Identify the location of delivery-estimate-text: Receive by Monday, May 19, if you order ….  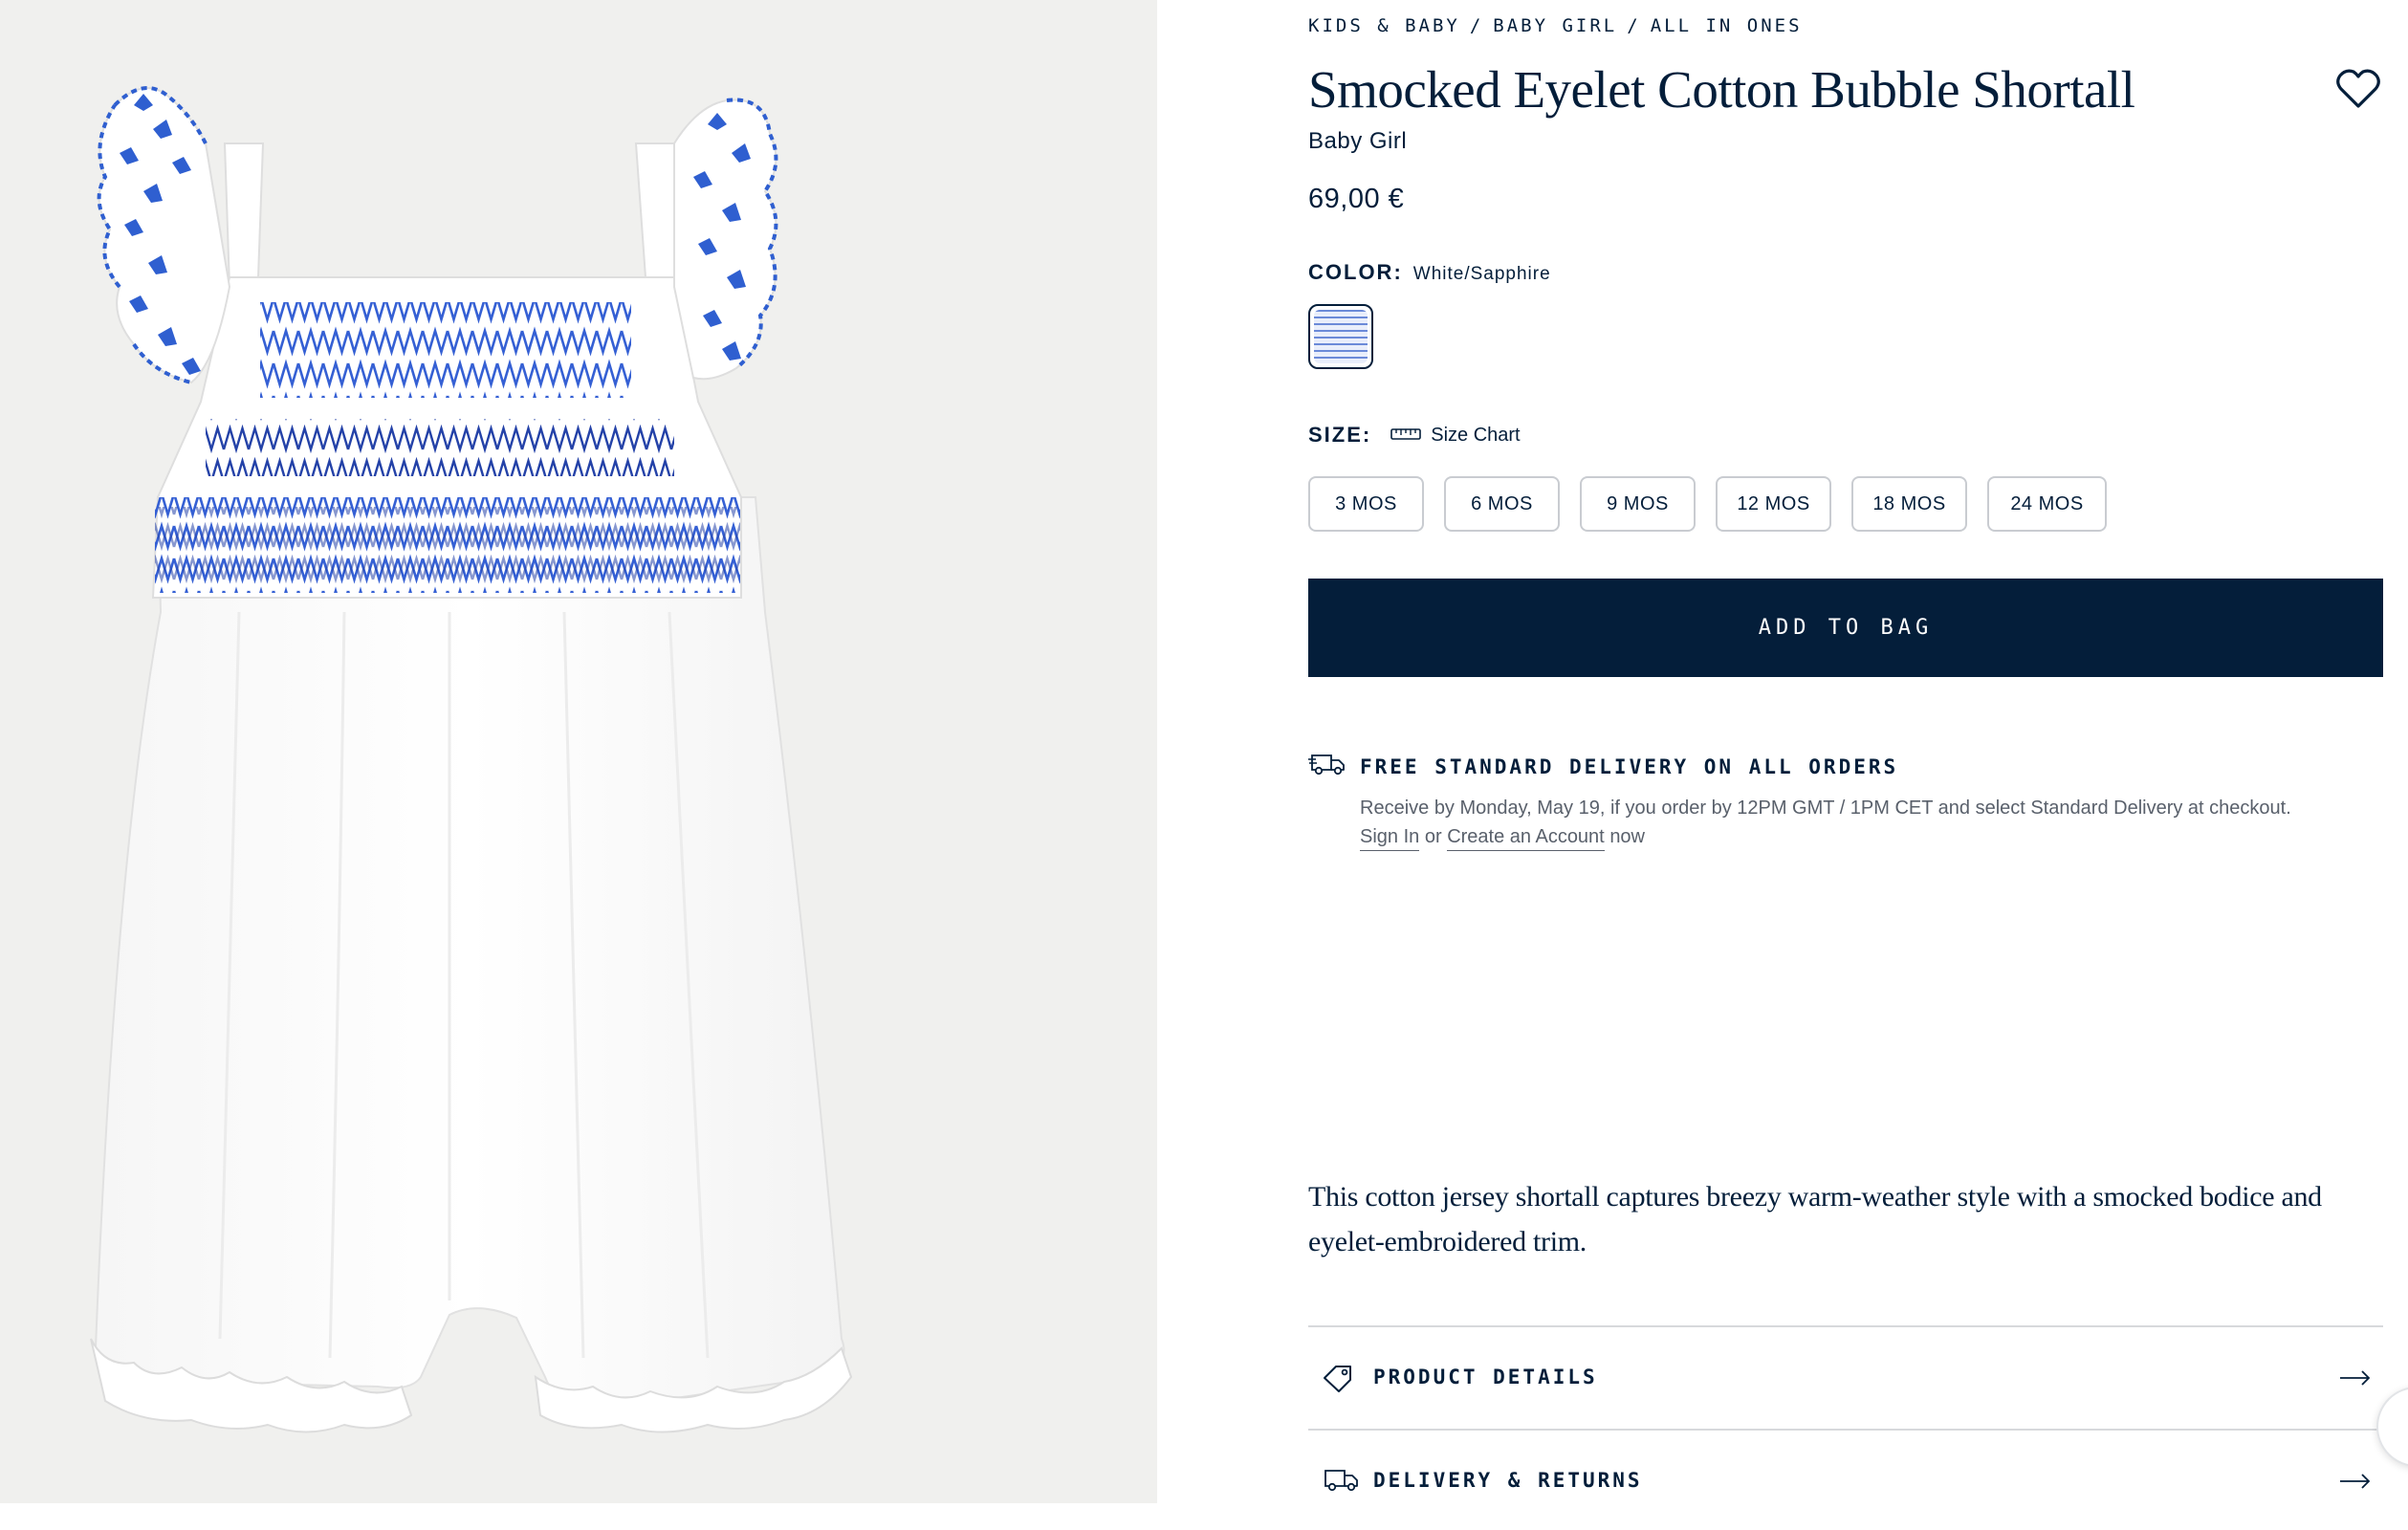
(1826, 808).